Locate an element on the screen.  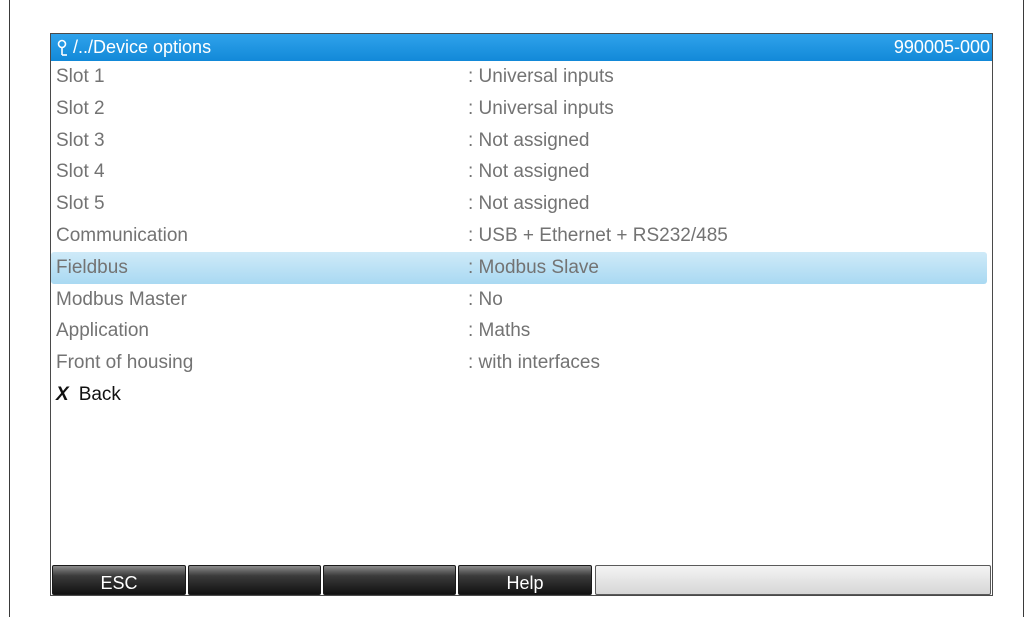
item-label: Slot 5 is located at coordinates (80, 204).